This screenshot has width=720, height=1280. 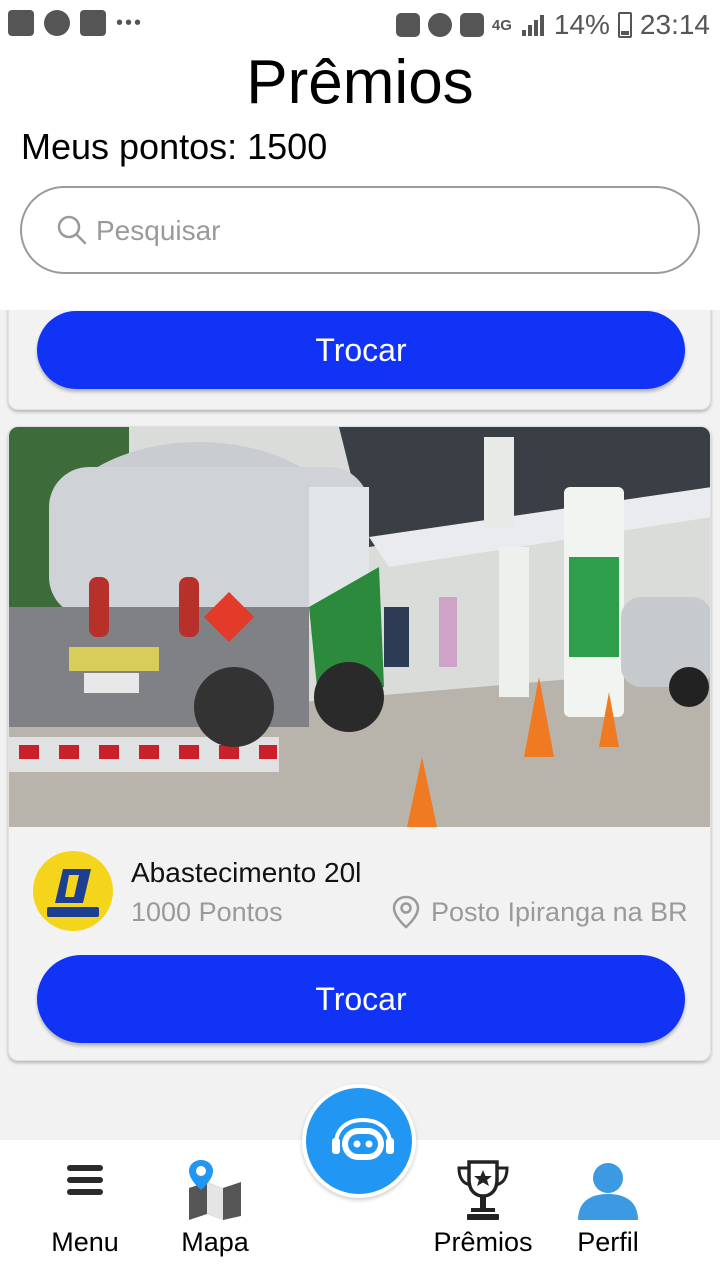 I want to click on battery-percent: 14%, so click(x=581, y=24).